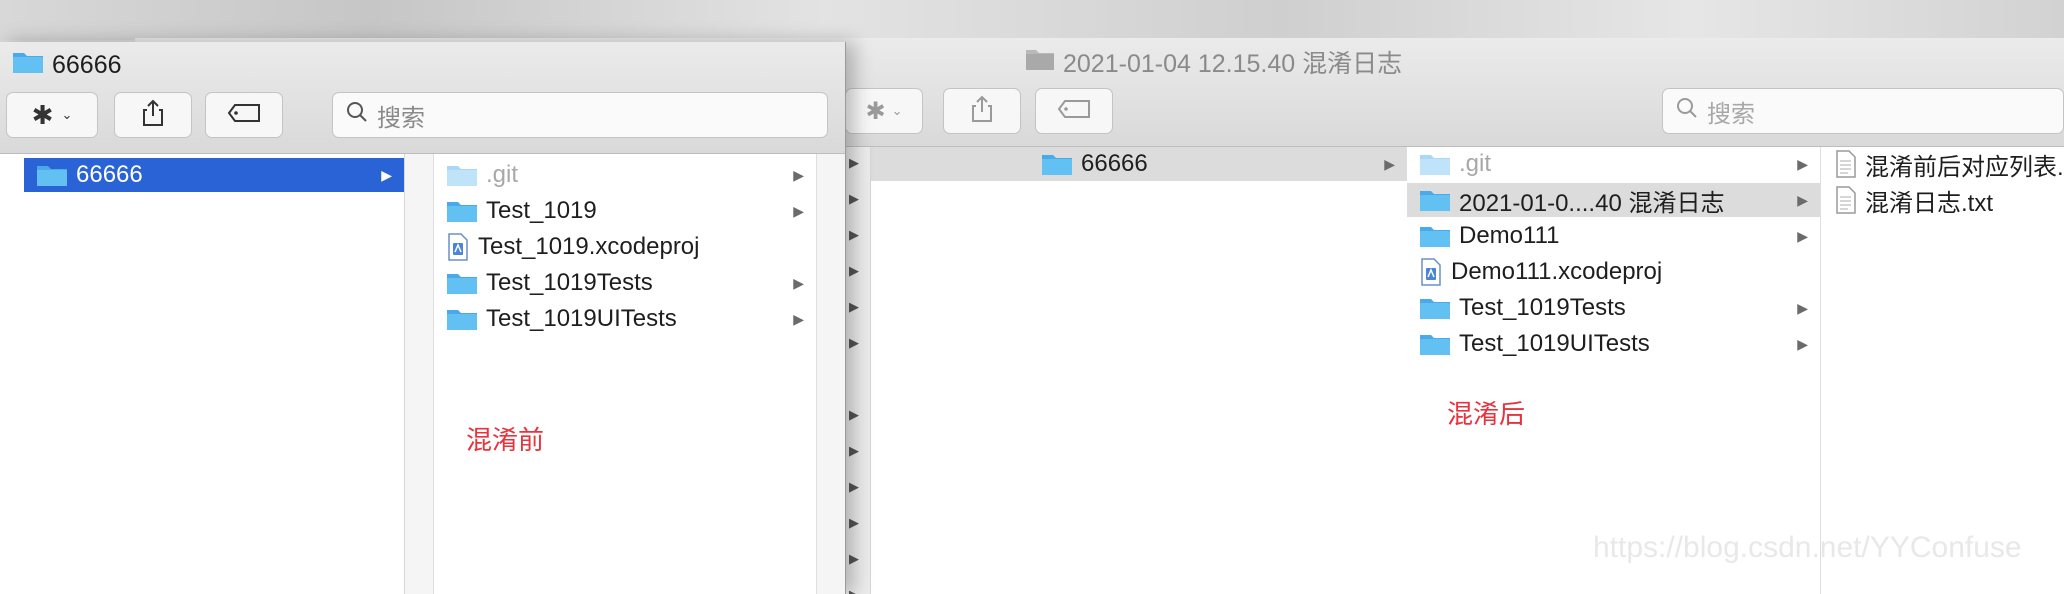 Image resolution: width=2064 pixels, height=594 pixels. I want to click on list-item: Demo111 ▶, so click(1613, 236).